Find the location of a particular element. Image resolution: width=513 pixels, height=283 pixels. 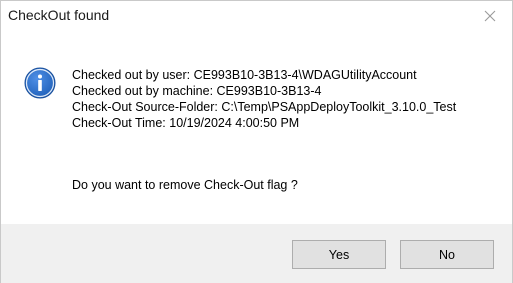

title-bar: CheckOut found is located at coordinates (256, 16).